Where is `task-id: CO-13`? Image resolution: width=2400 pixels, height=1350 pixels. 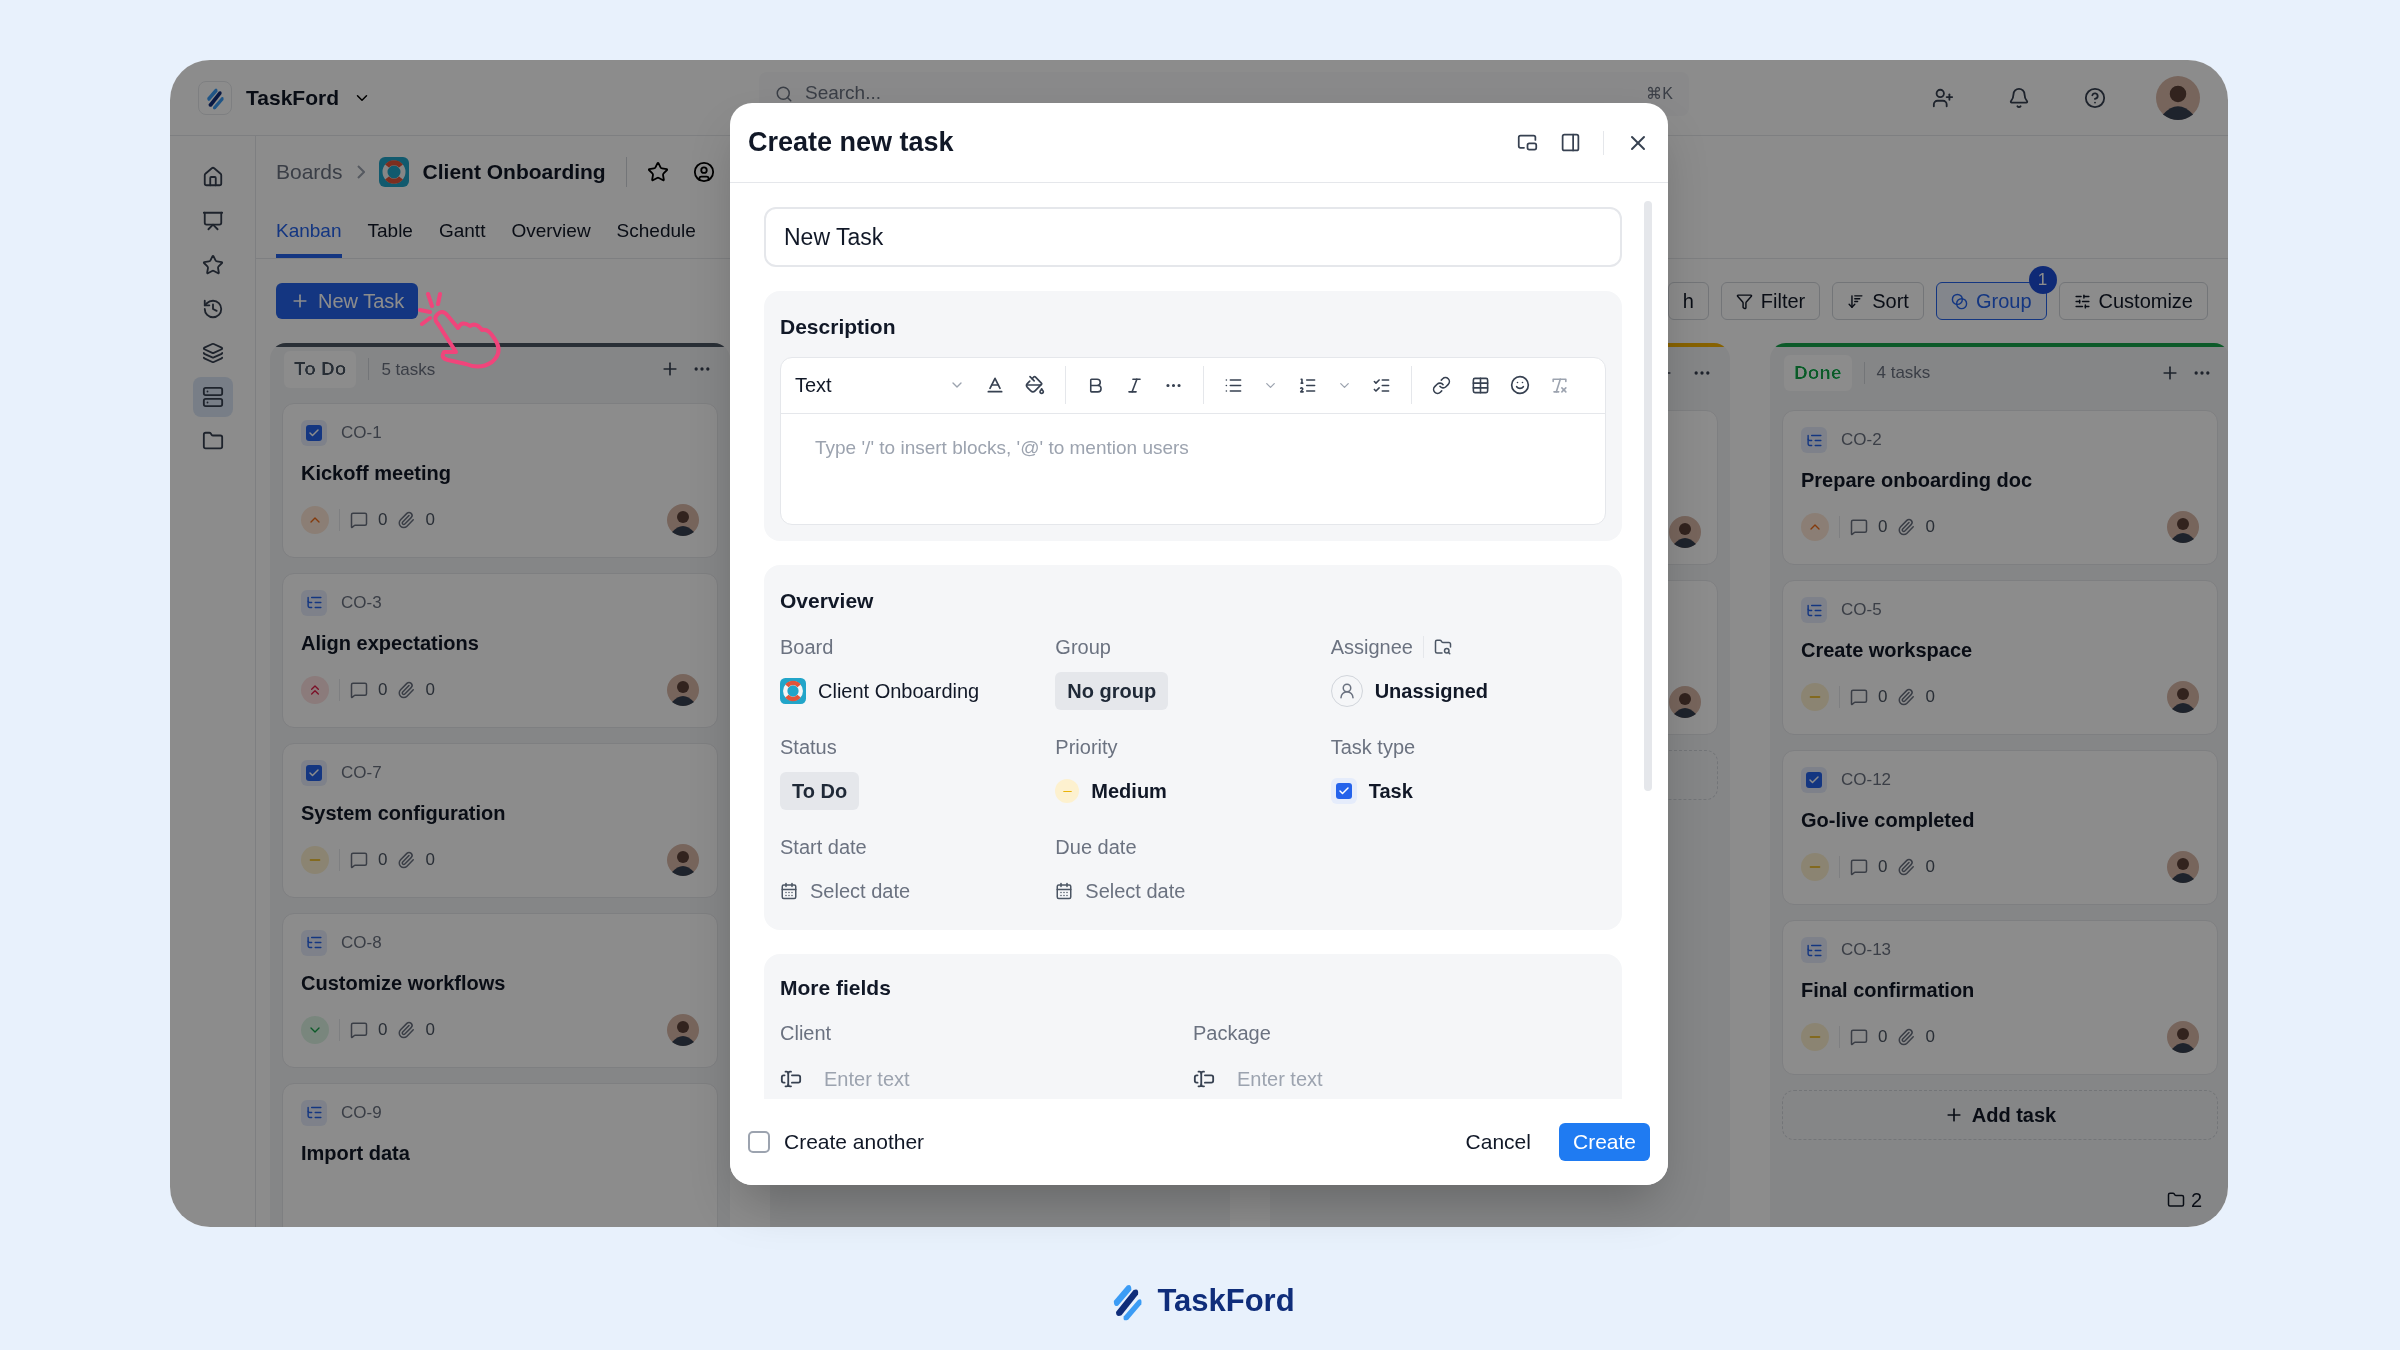
task-id: CO-13 is located at coordinates (1866, 950).